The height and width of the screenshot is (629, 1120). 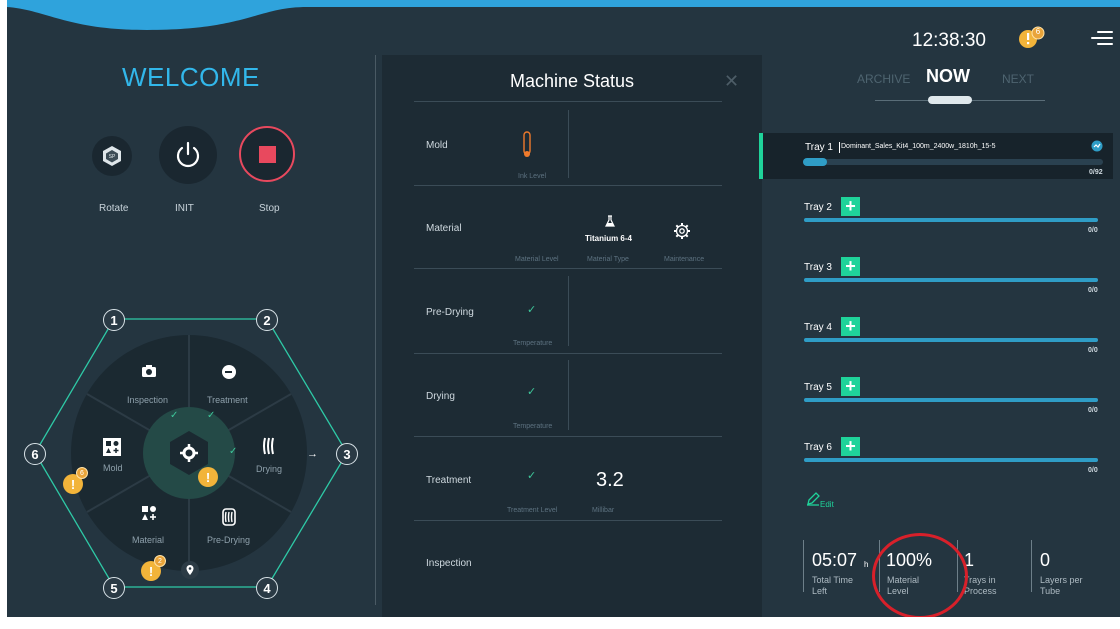 I want to click on maintenance-label: Maintenance, so click(x=684, y=259).